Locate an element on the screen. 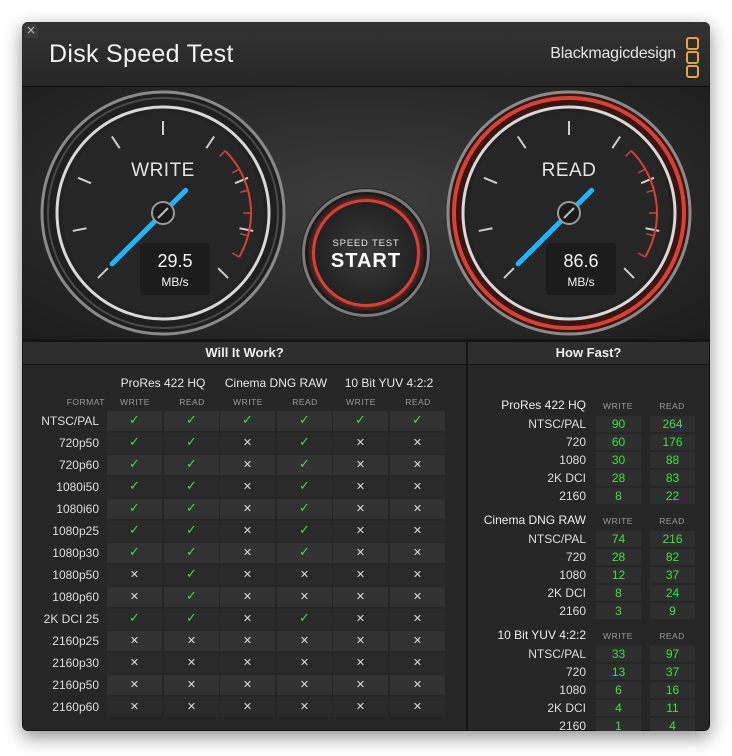 The image size is (732, 756). codec-group-title: Cinema DNG RAW is located at coordinates (534, 520).